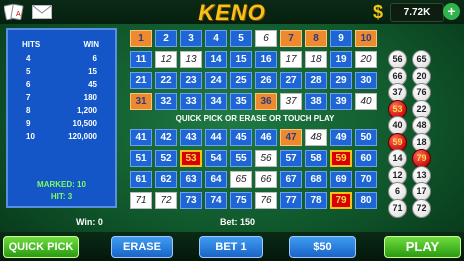  What do you see at coordinates (141, 179) in the screenshot?
I see `number-cell-61: 61` at bounding box center [141, 179].